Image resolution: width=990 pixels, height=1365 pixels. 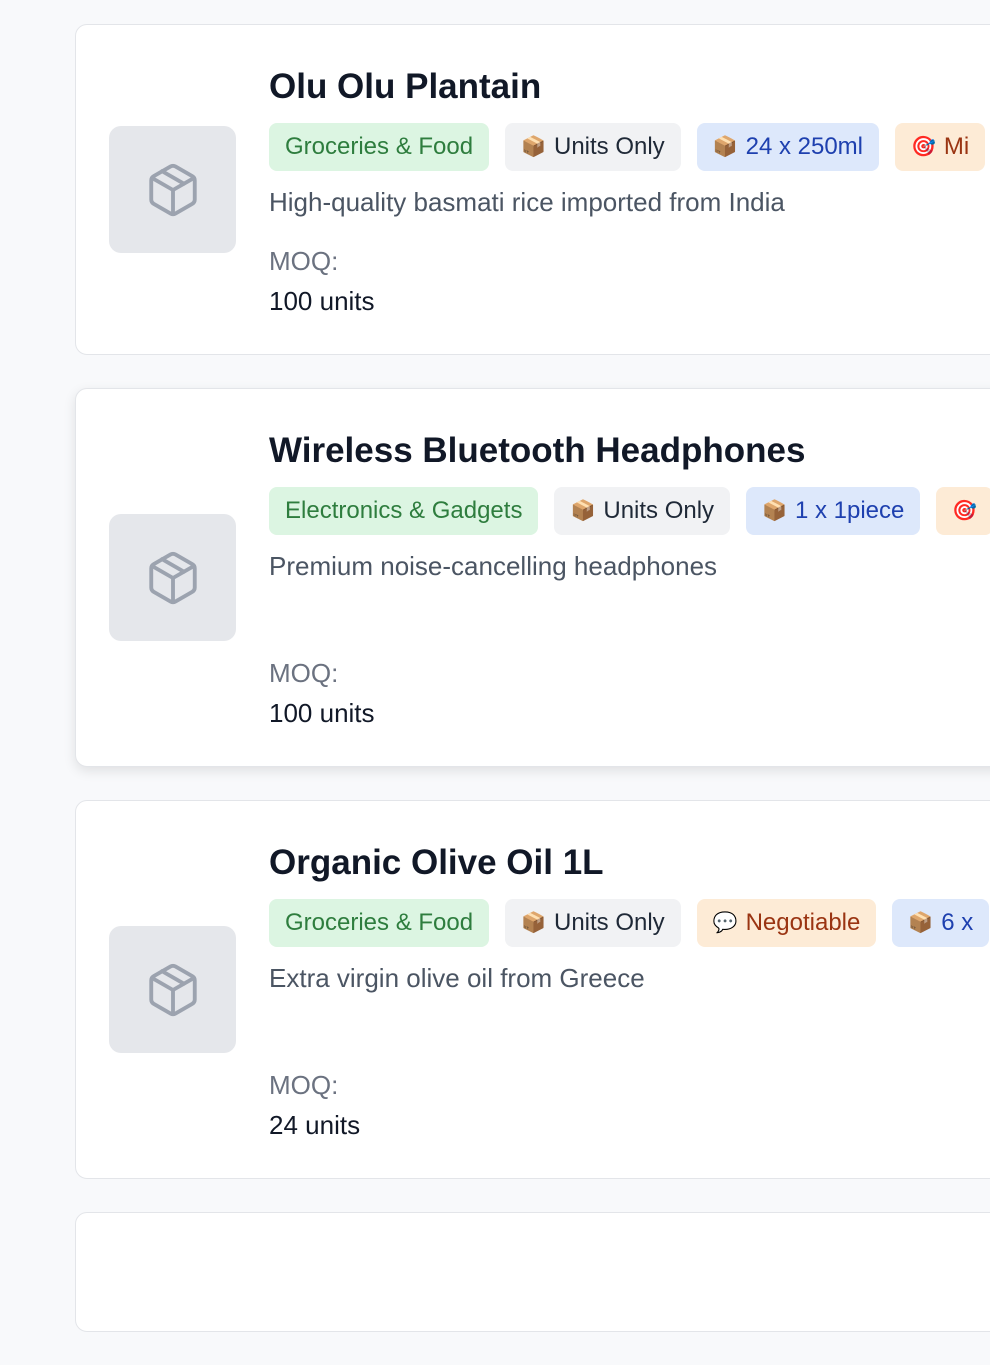 What do you see at coordinates (803, 922) in the screenshot?
I see `negotiable-label: Negotiable` at bounding box center [803, 922].